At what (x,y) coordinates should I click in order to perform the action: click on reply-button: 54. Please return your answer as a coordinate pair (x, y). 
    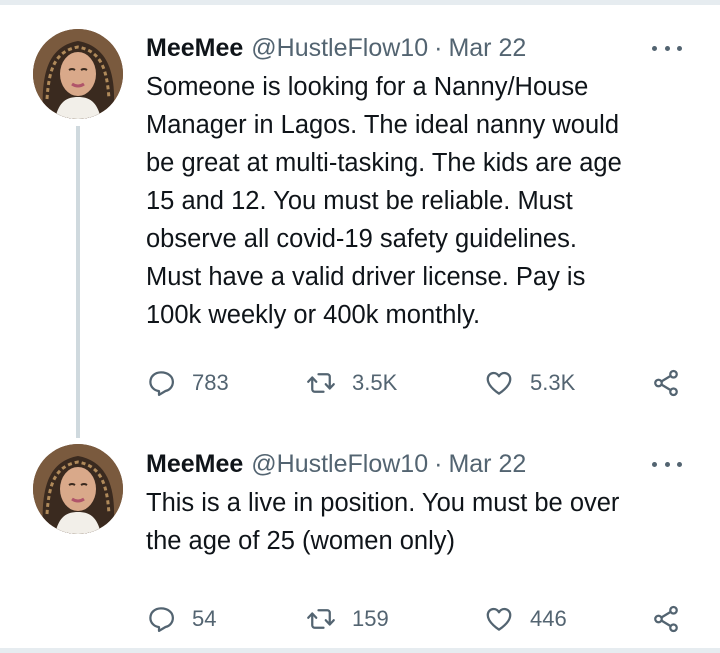
    Looking at the image, I should click on (181, 619).